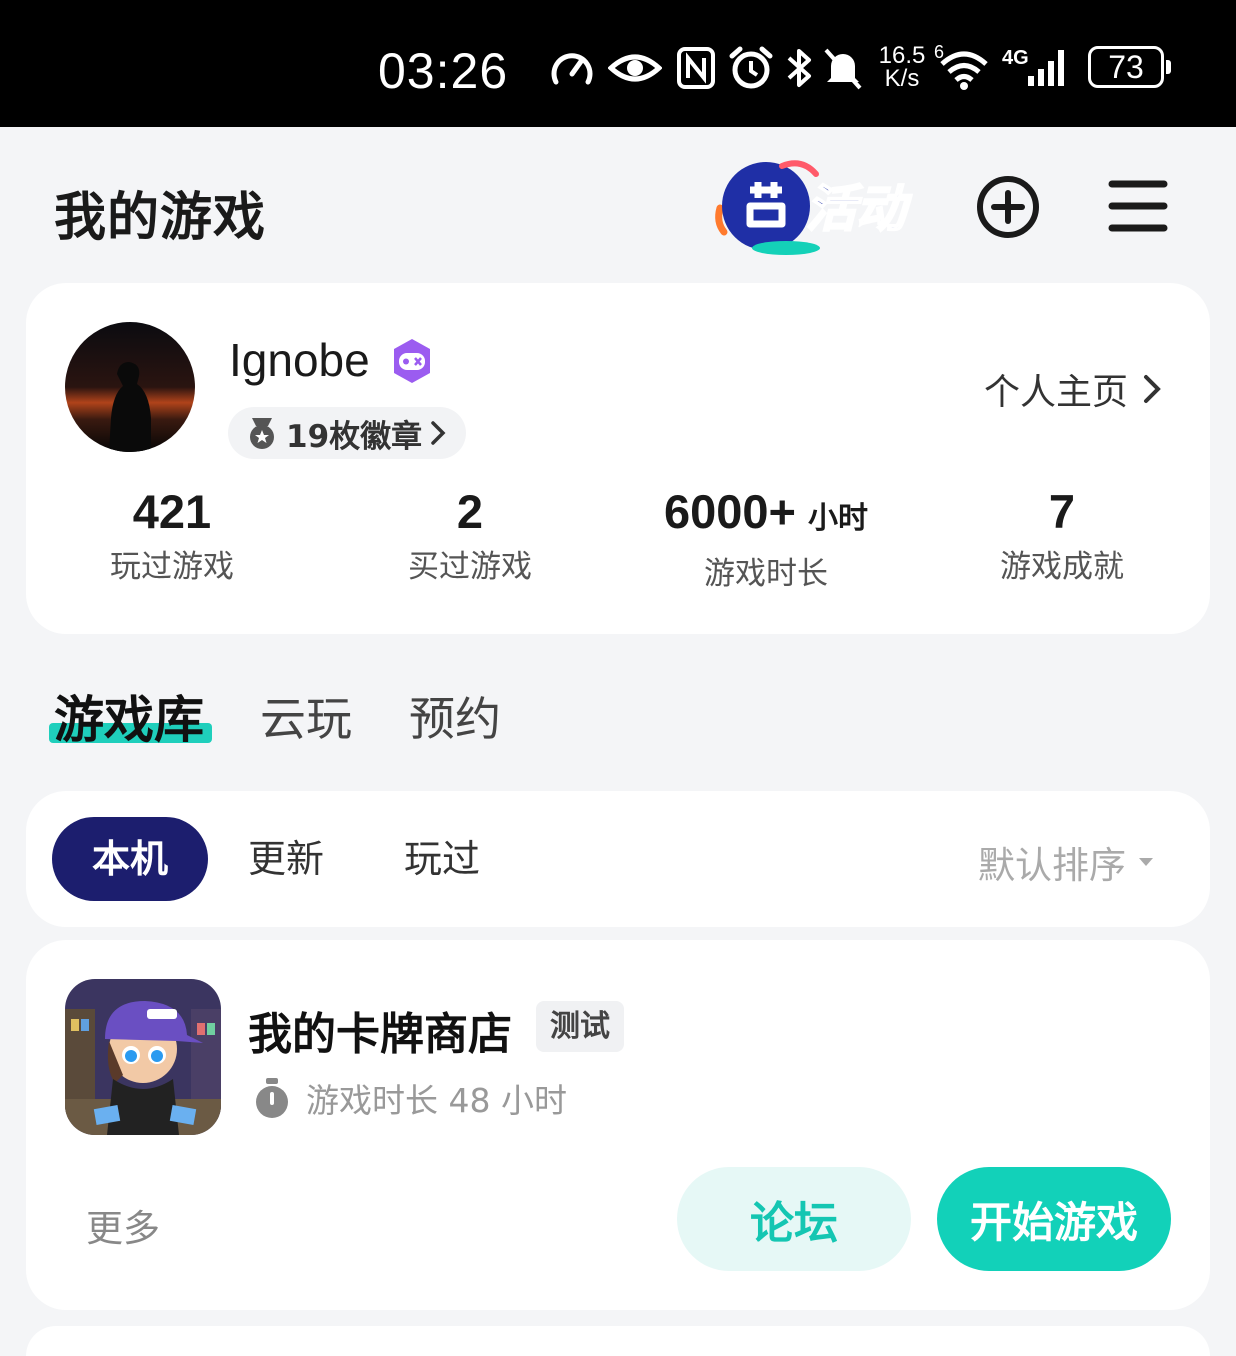 The image size is (1236, 1356). Describe the element at coordinates (455, 716) in the screenshot. I see `tab-reservations: 预约` at that location.